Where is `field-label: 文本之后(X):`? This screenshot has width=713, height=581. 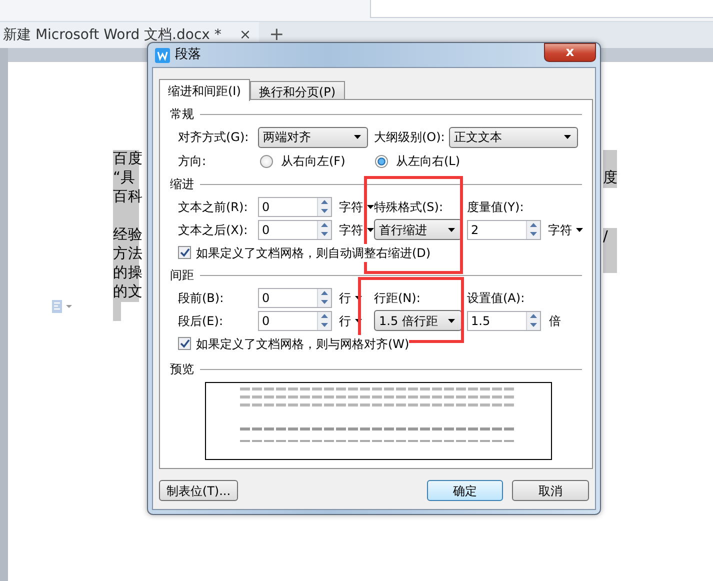
field-label: 文本之后(X): is located at coordinates (213, 230).